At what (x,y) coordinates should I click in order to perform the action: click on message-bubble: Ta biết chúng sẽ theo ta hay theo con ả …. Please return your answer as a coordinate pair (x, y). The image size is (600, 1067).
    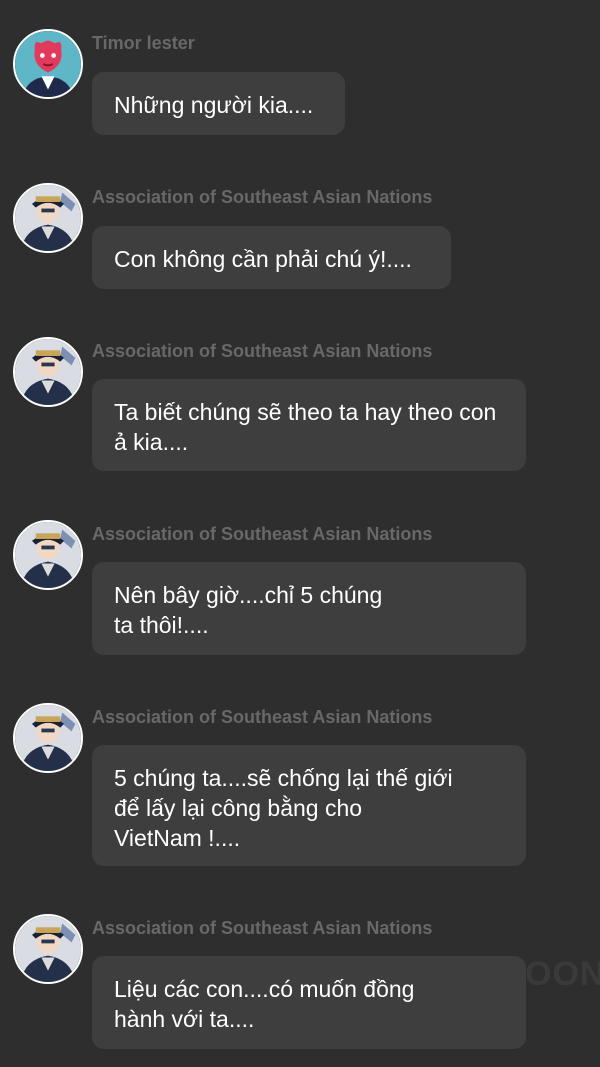
    Looking at the image, I should click on (309, 425).